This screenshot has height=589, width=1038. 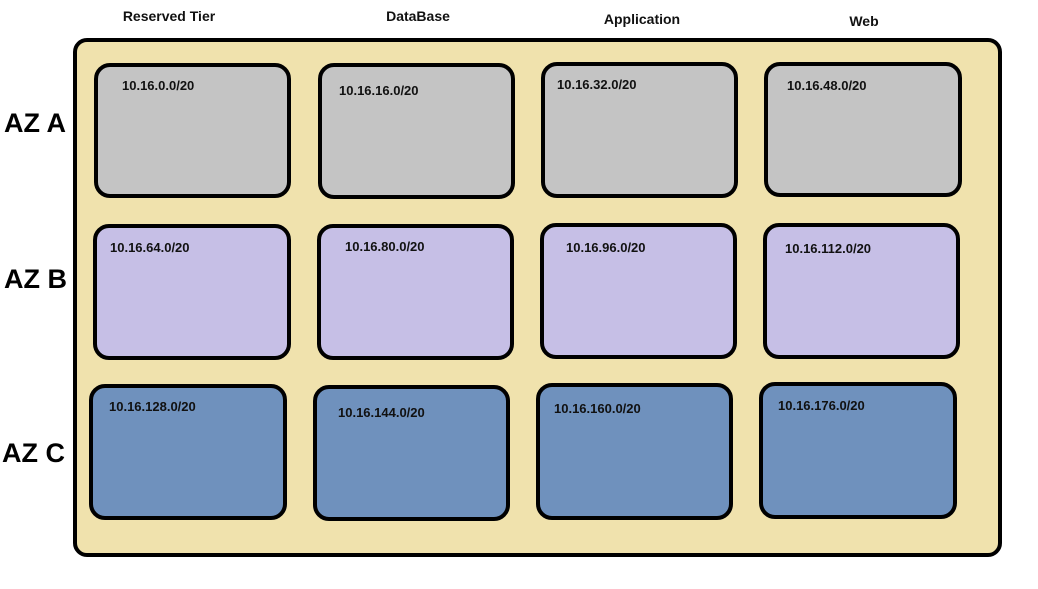 What do you see at coordinates (35, 123) in the screenshot?
I see `row-label-az-a: AZ A` at bounding box center [35, 123].